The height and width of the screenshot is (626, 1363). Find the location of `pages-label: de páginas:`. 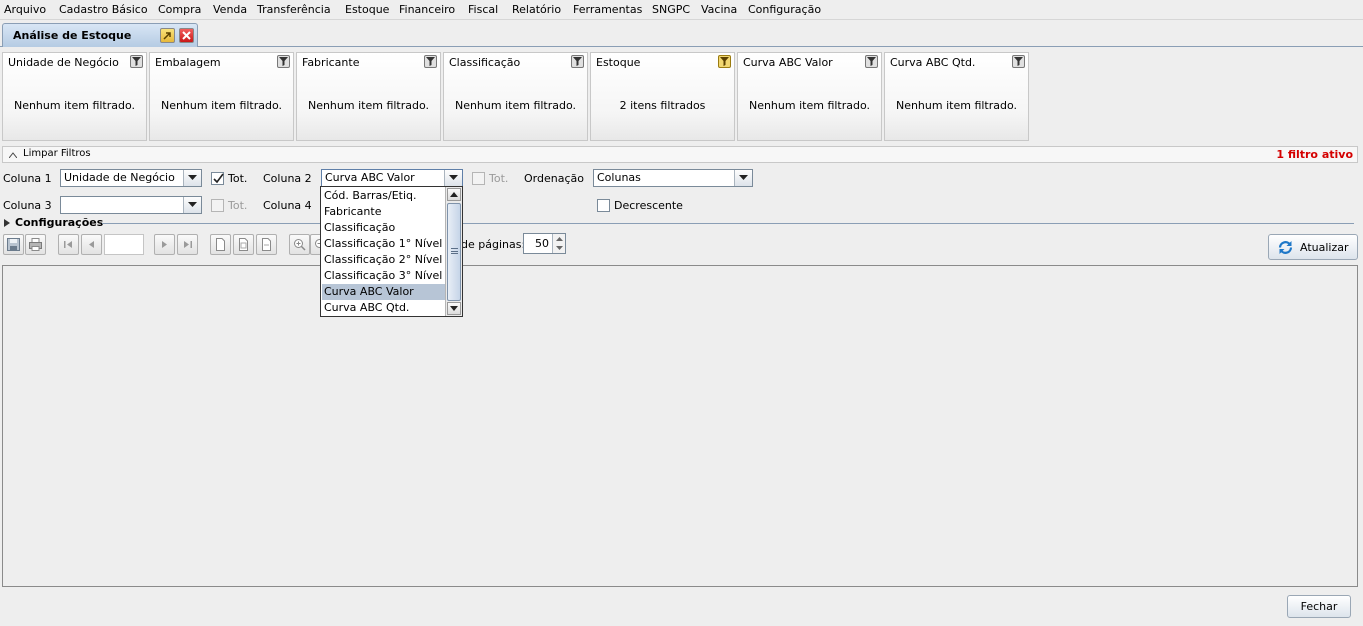

pages-label: de páginas: is located at coordinates (493, 244).